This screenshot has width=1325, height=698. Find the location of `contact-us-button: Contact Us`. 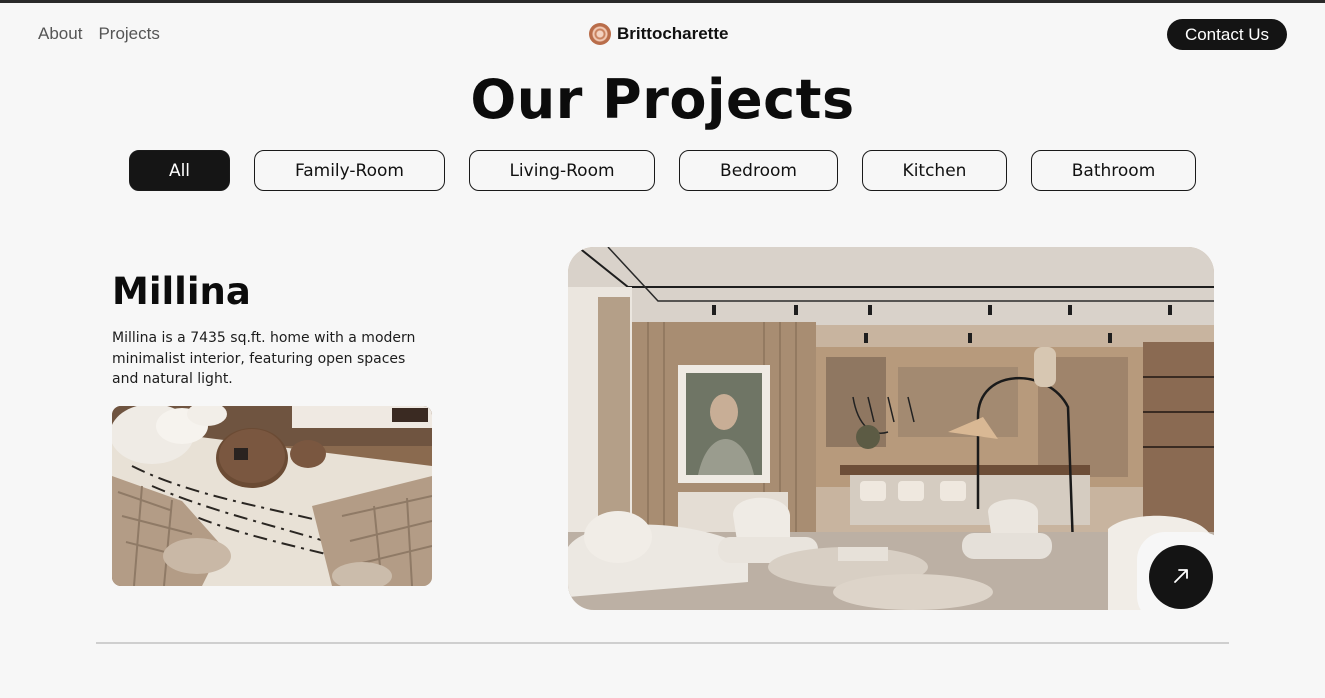

contact-us-button: Contact Us is located at coordinates (1227, 34).